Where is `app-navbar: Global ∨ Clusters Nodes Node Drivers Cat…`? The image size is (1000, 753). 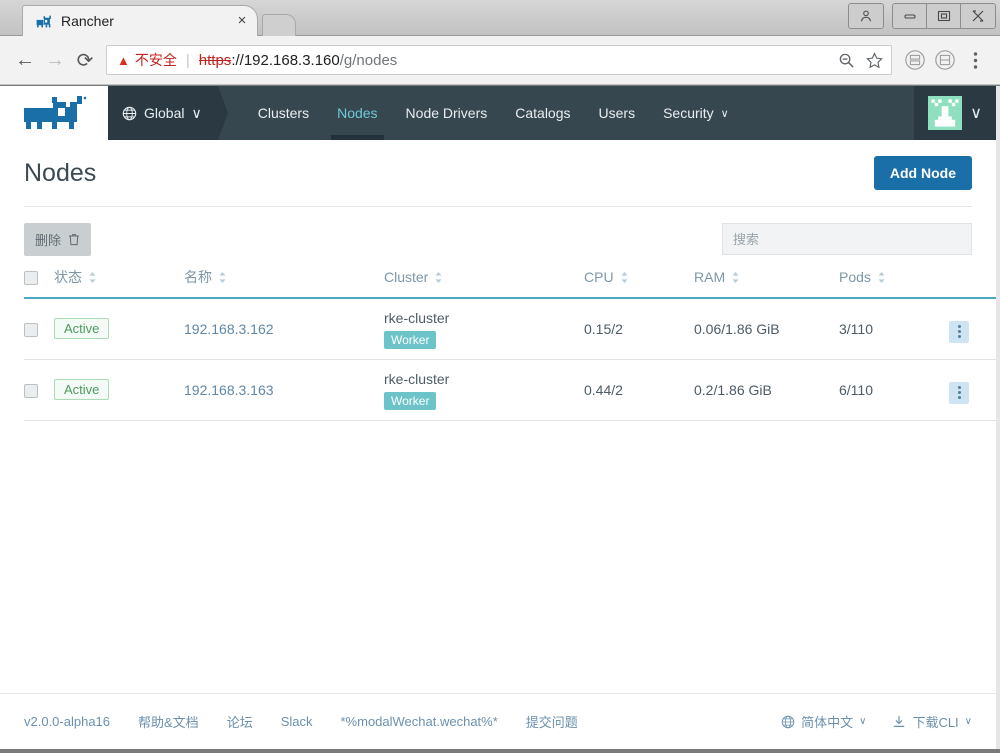 app-navbar: Global ∨ Clusters Nodes Node Drivers Cat… is located at coordinates (552, 113).